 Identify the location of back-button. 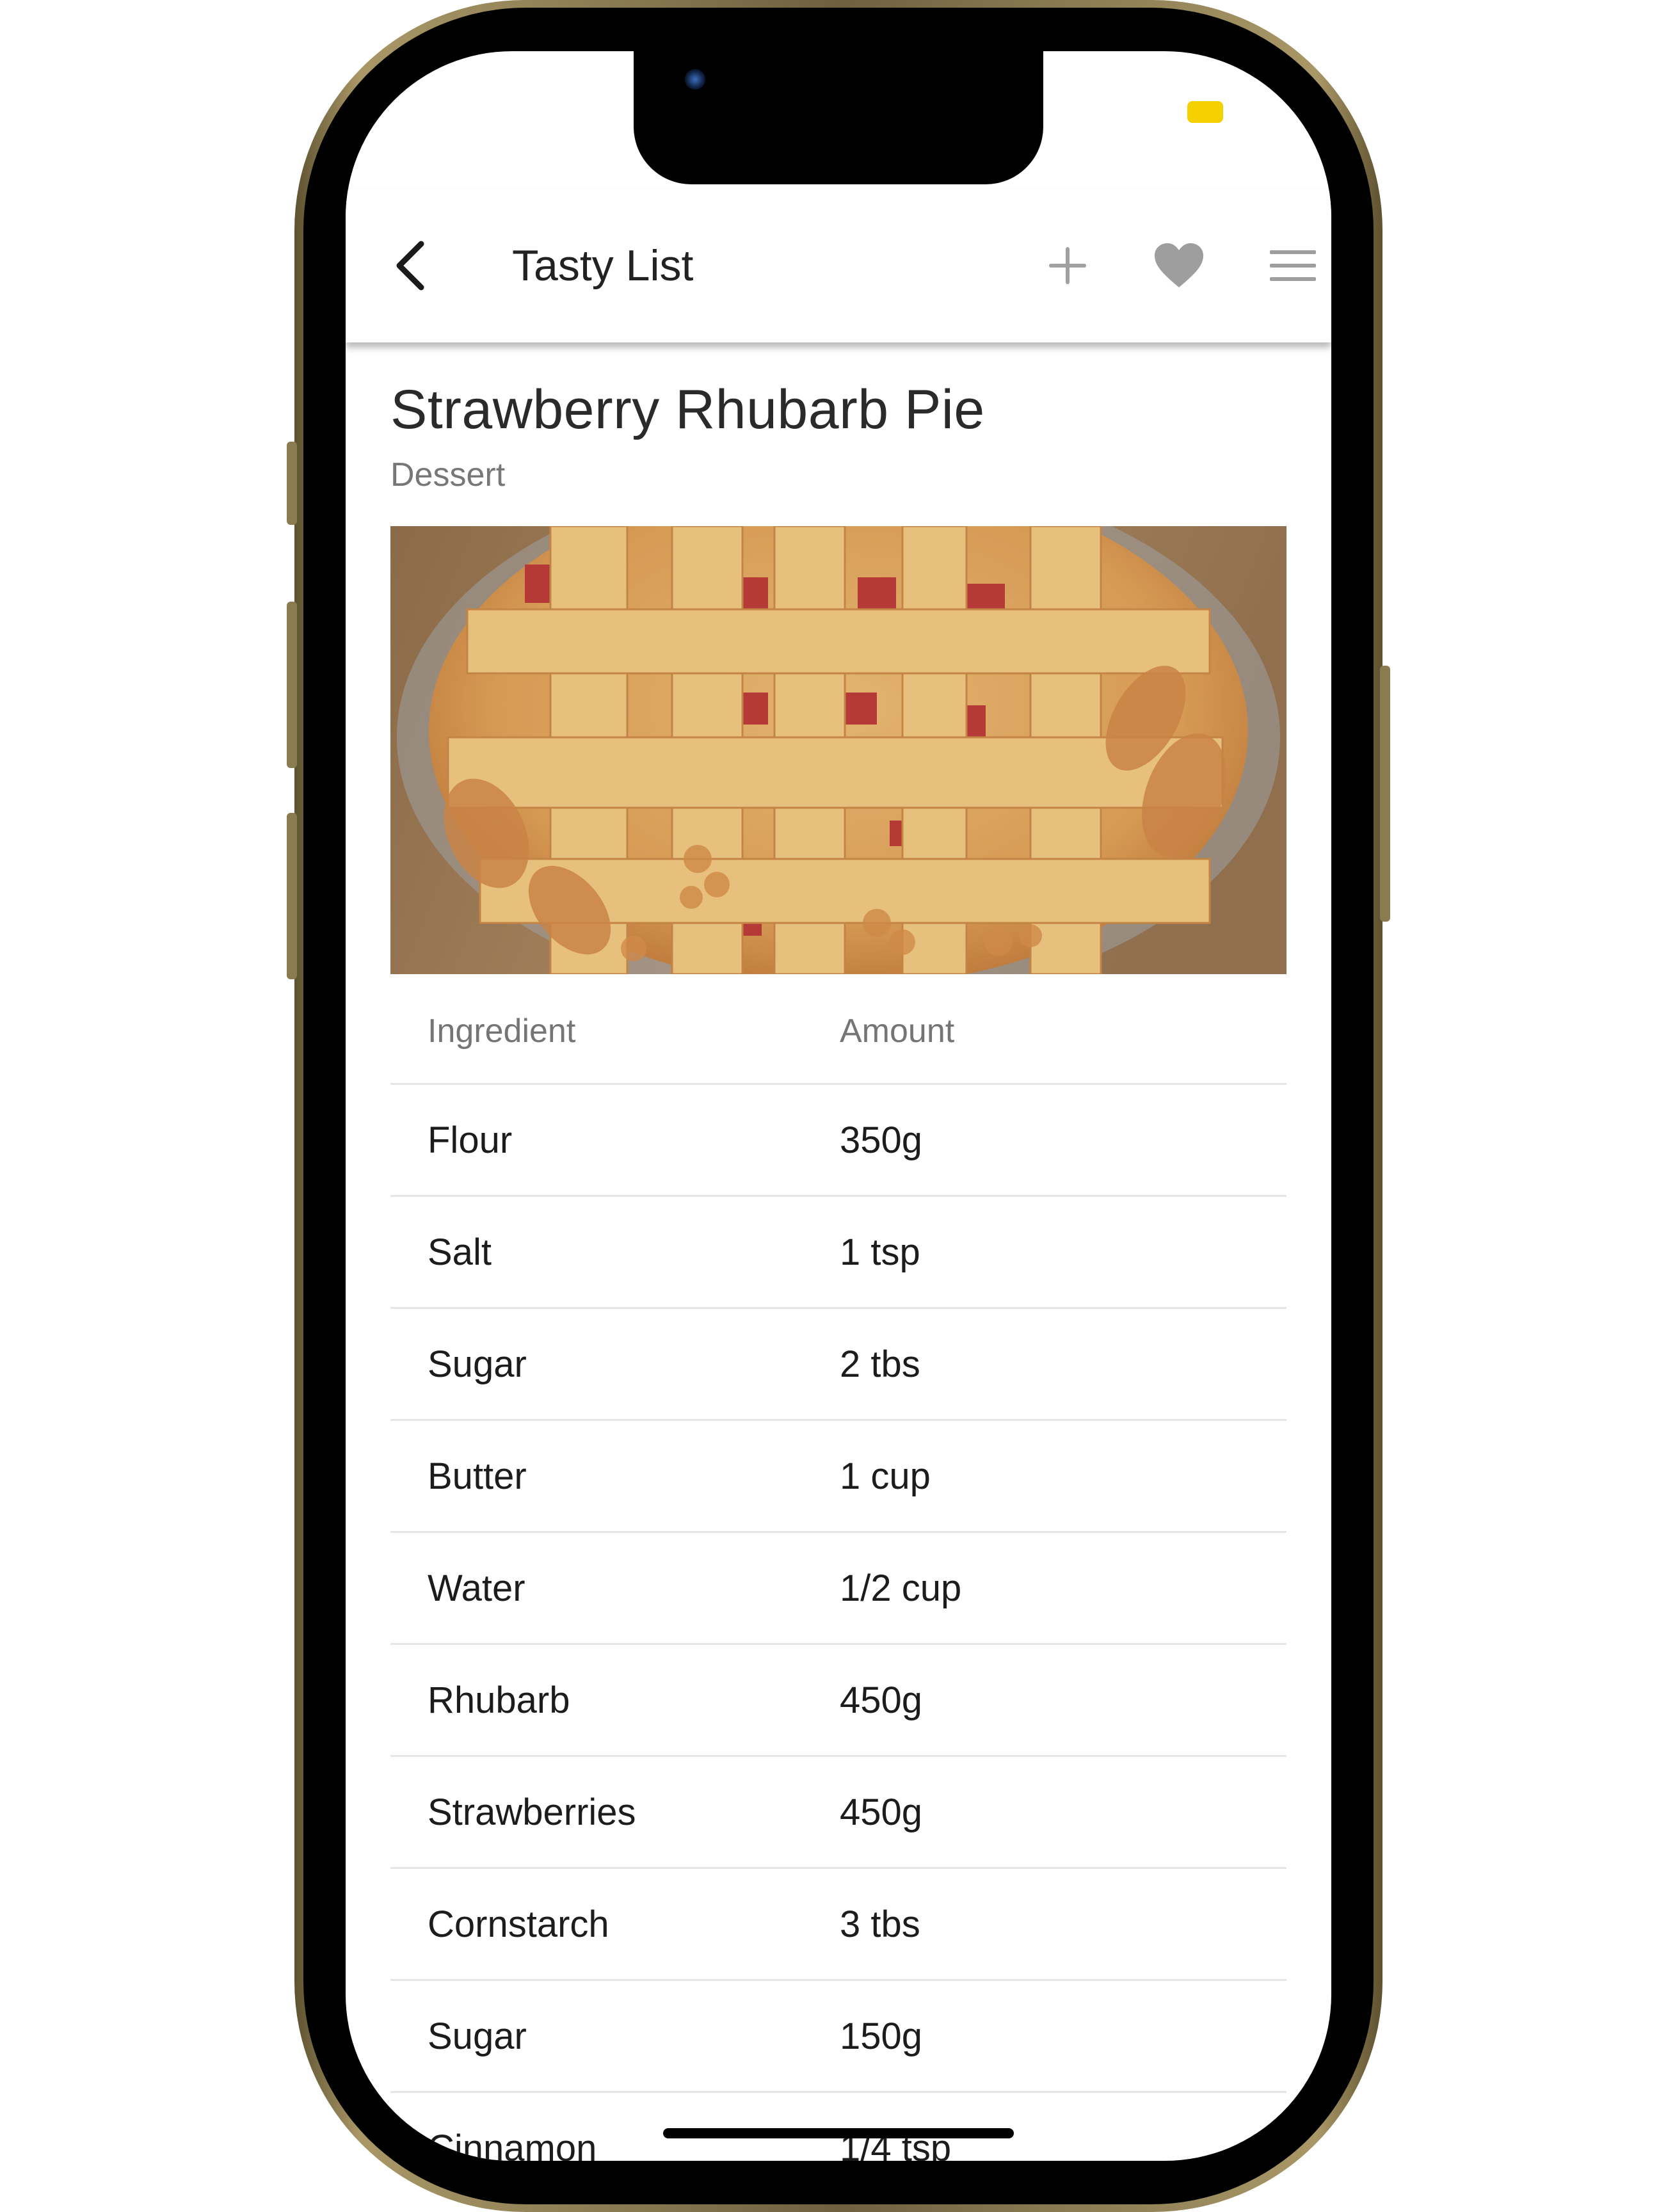
(411, 266).